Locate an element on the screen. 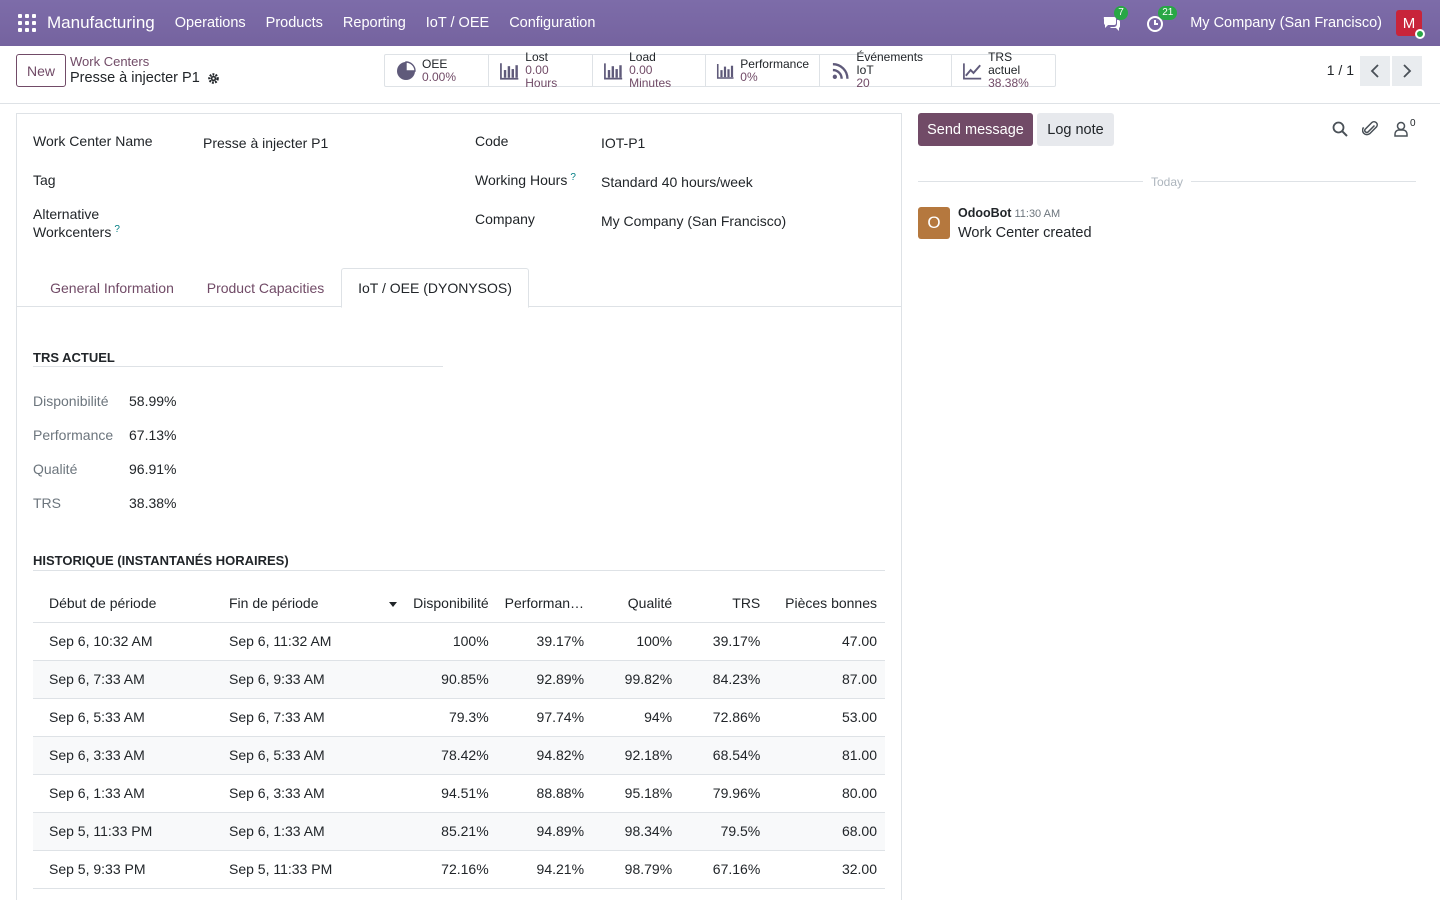  date-separator-right is located at coordinates (1303, 181).